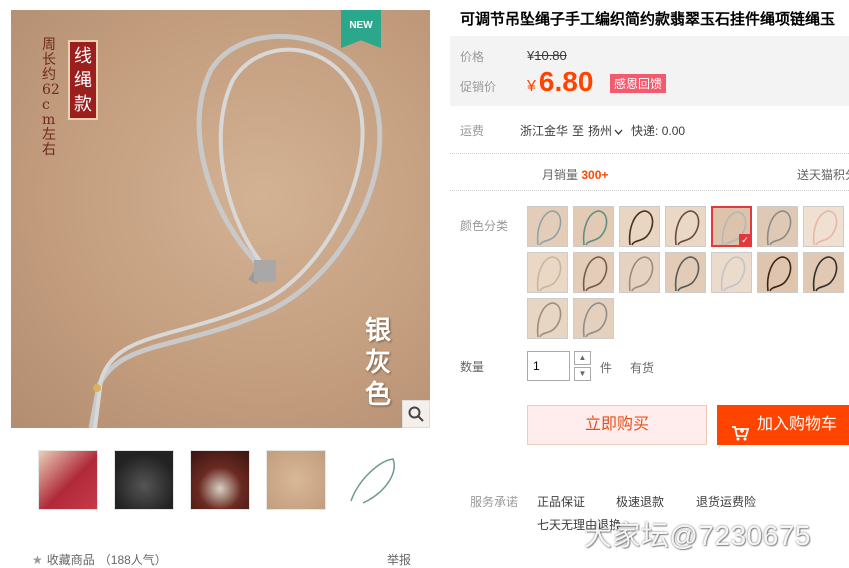  I want to click on quantity-decrease-button: ▼, so click(582, 374).